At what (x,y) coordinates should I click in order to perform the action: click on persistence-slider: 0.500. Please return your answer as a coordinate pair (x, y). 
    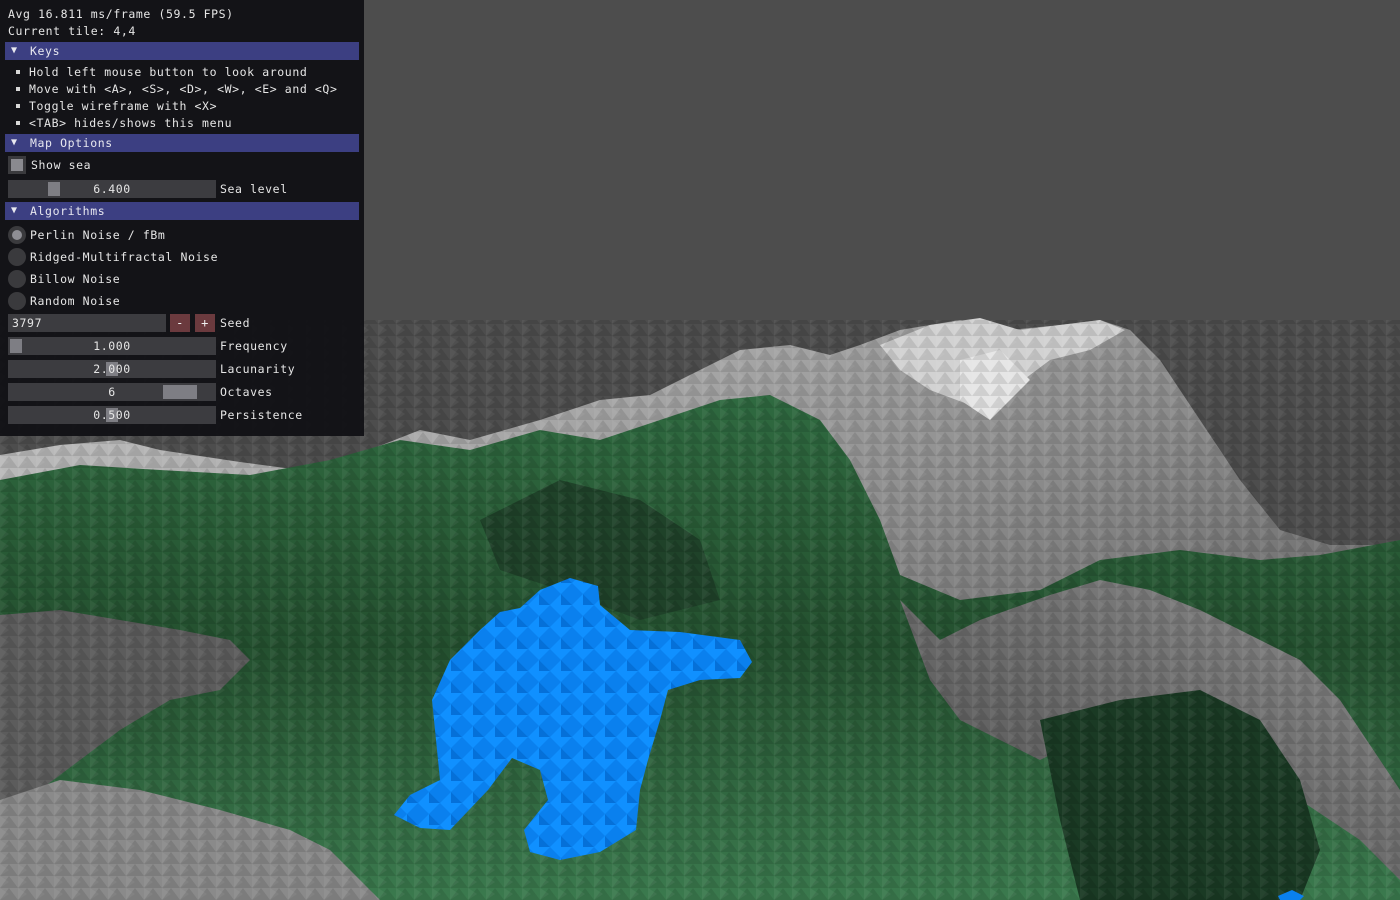
    Looking at the image, I should click on (112, 415).